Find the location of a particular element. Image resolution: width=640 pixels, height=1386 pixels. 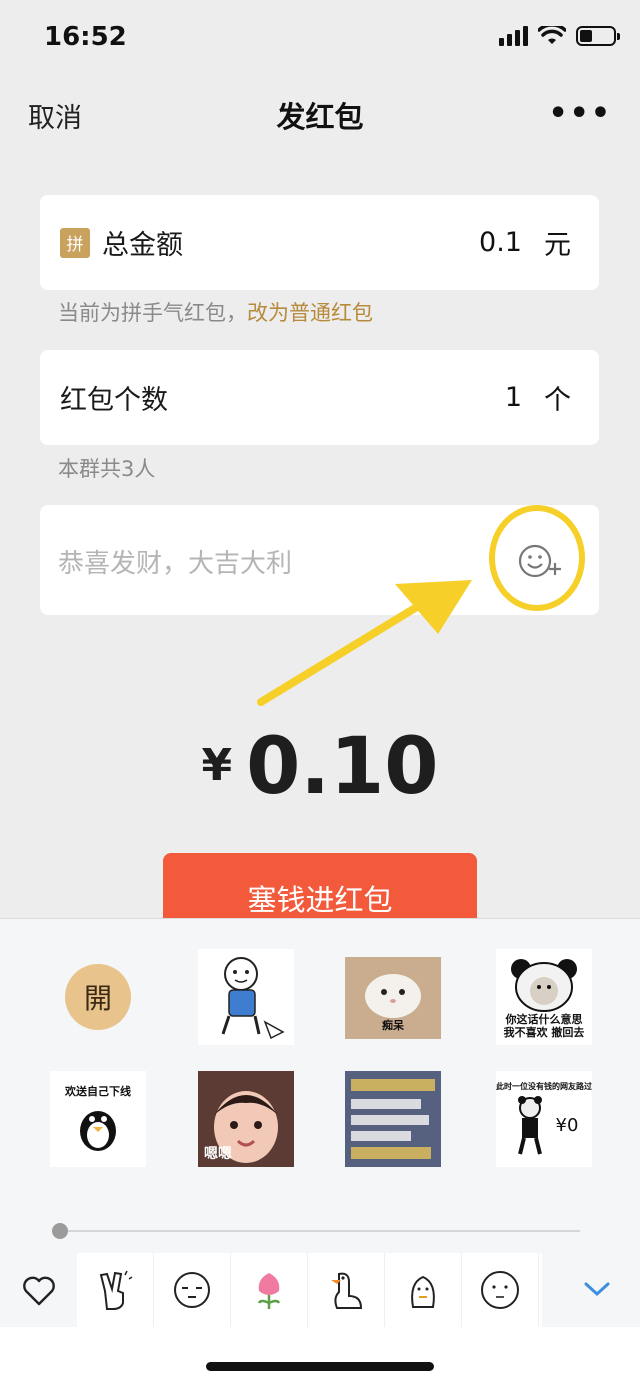

packet-count-row: 红包个数 1 个 is located at coordinates (319, 397).